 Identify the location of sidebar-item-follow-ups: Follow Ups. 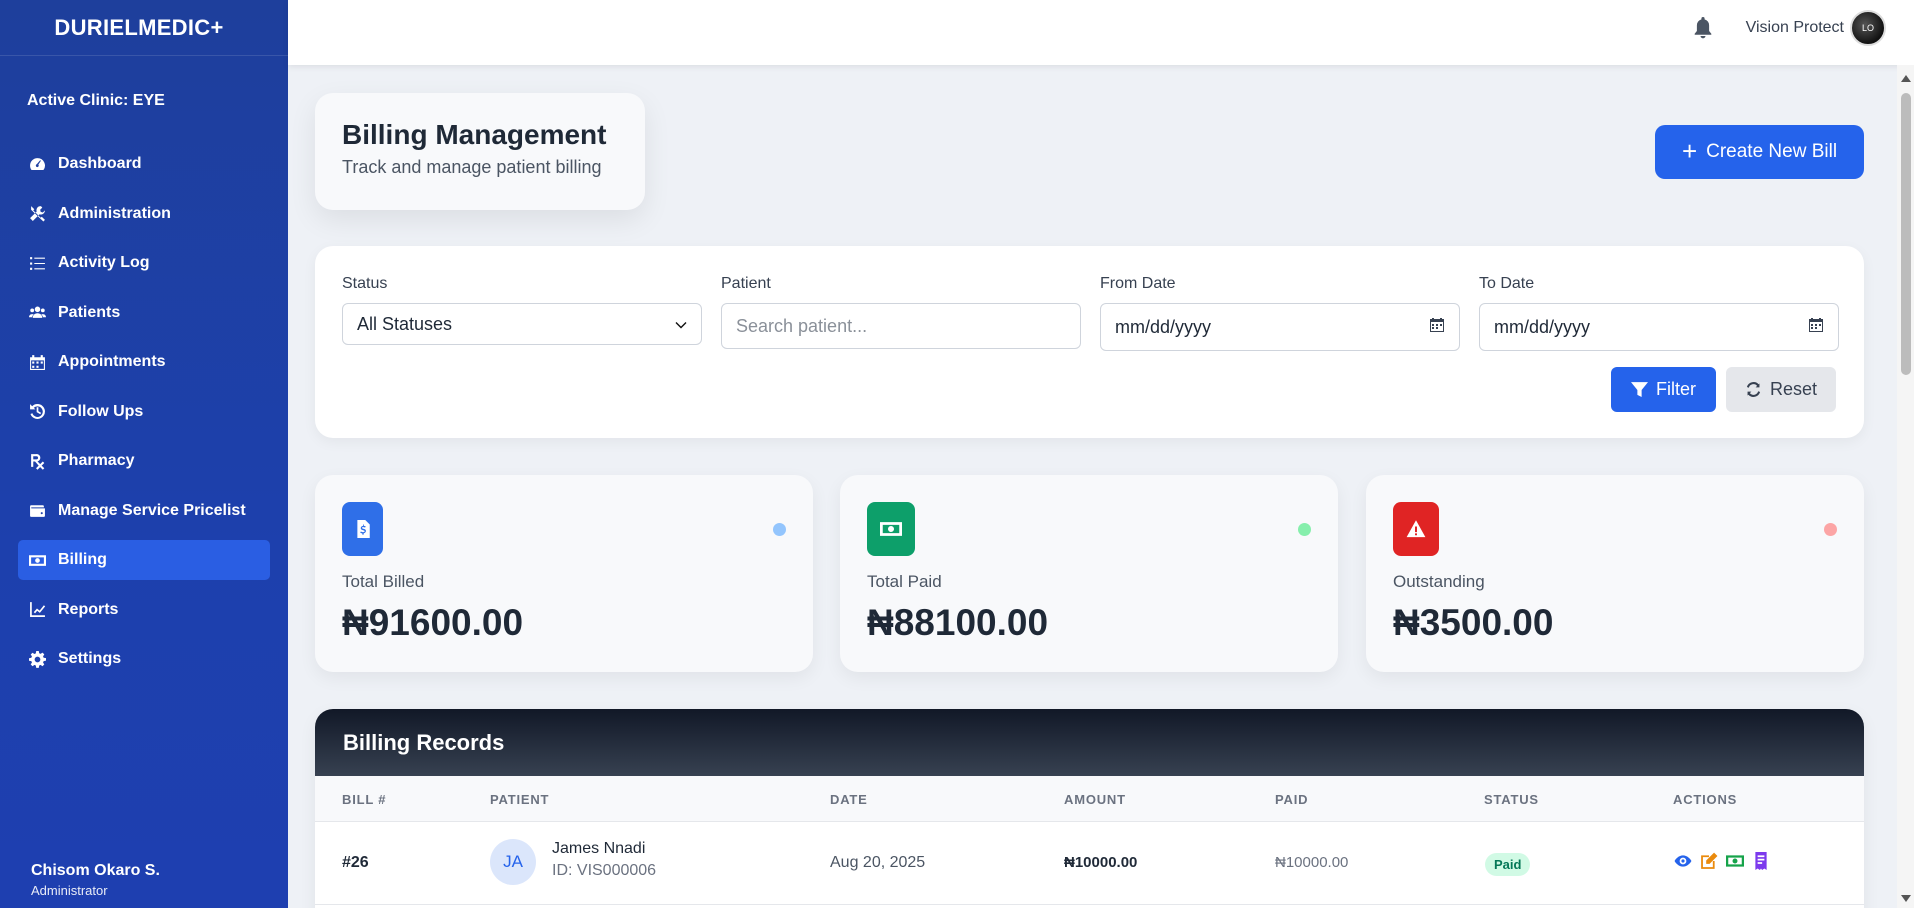
(144, 412).